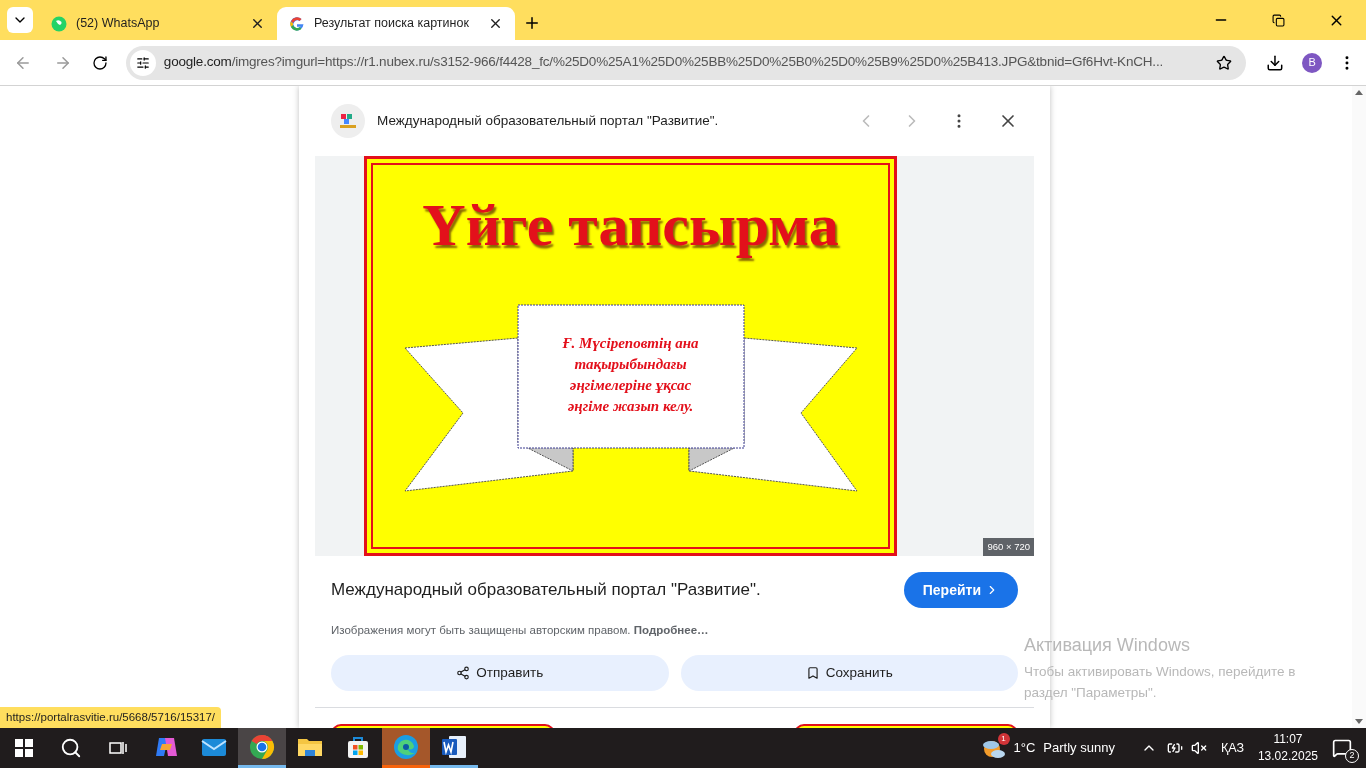  Describe the element at coordinates (1287, 756) in the screenshot. I see `clock-date: 13.02.2025` at that location.